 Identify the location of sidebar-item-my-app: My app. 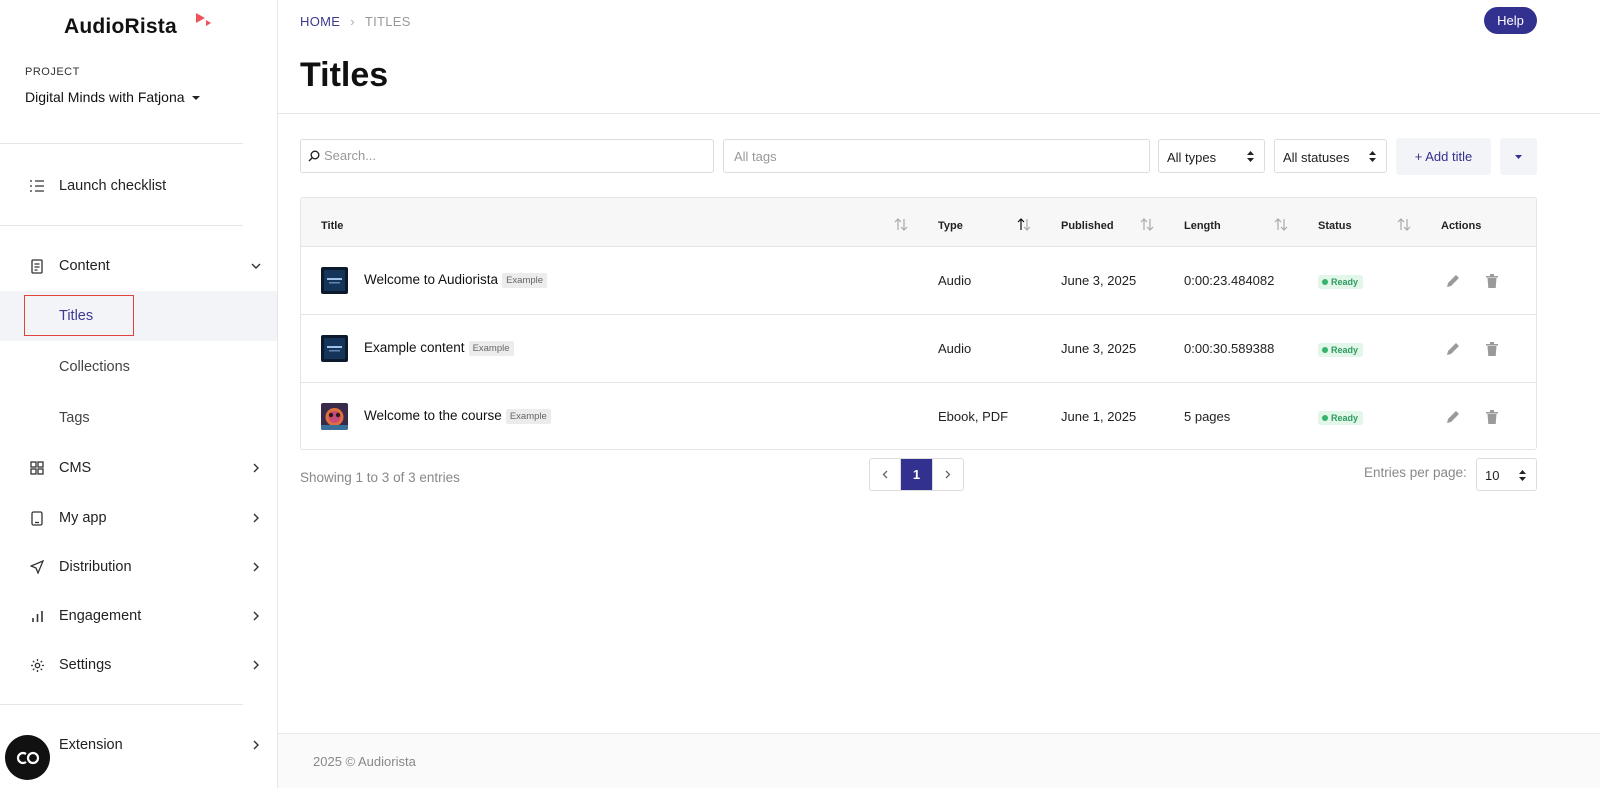
(138, 518).